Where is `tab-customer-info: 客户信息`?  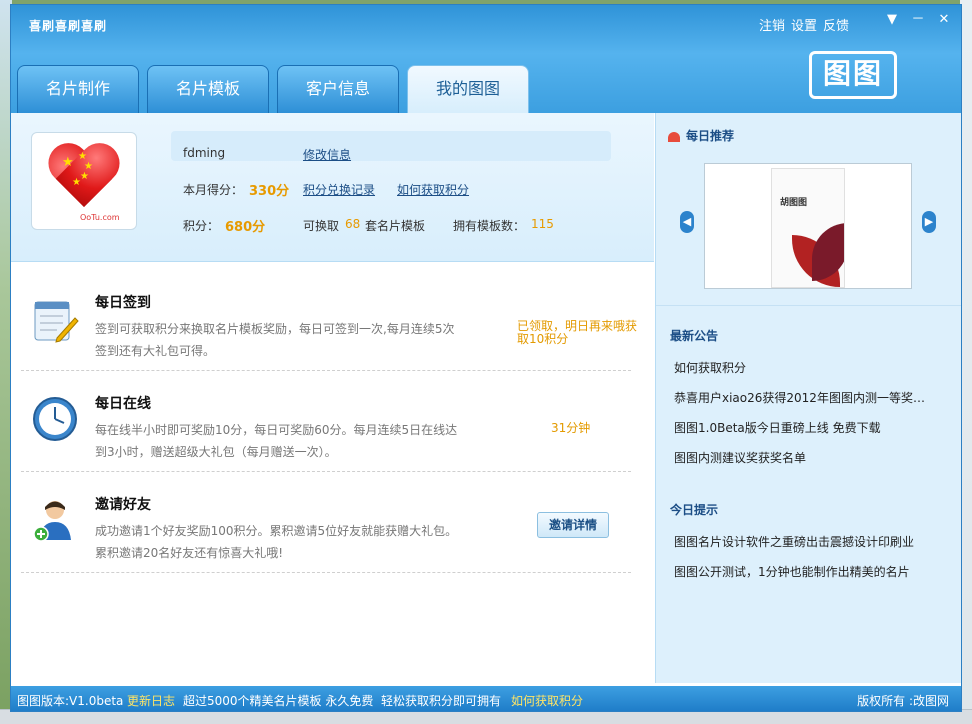 tab-customer-info: 客户信息 is located at coordinates (338, 89).